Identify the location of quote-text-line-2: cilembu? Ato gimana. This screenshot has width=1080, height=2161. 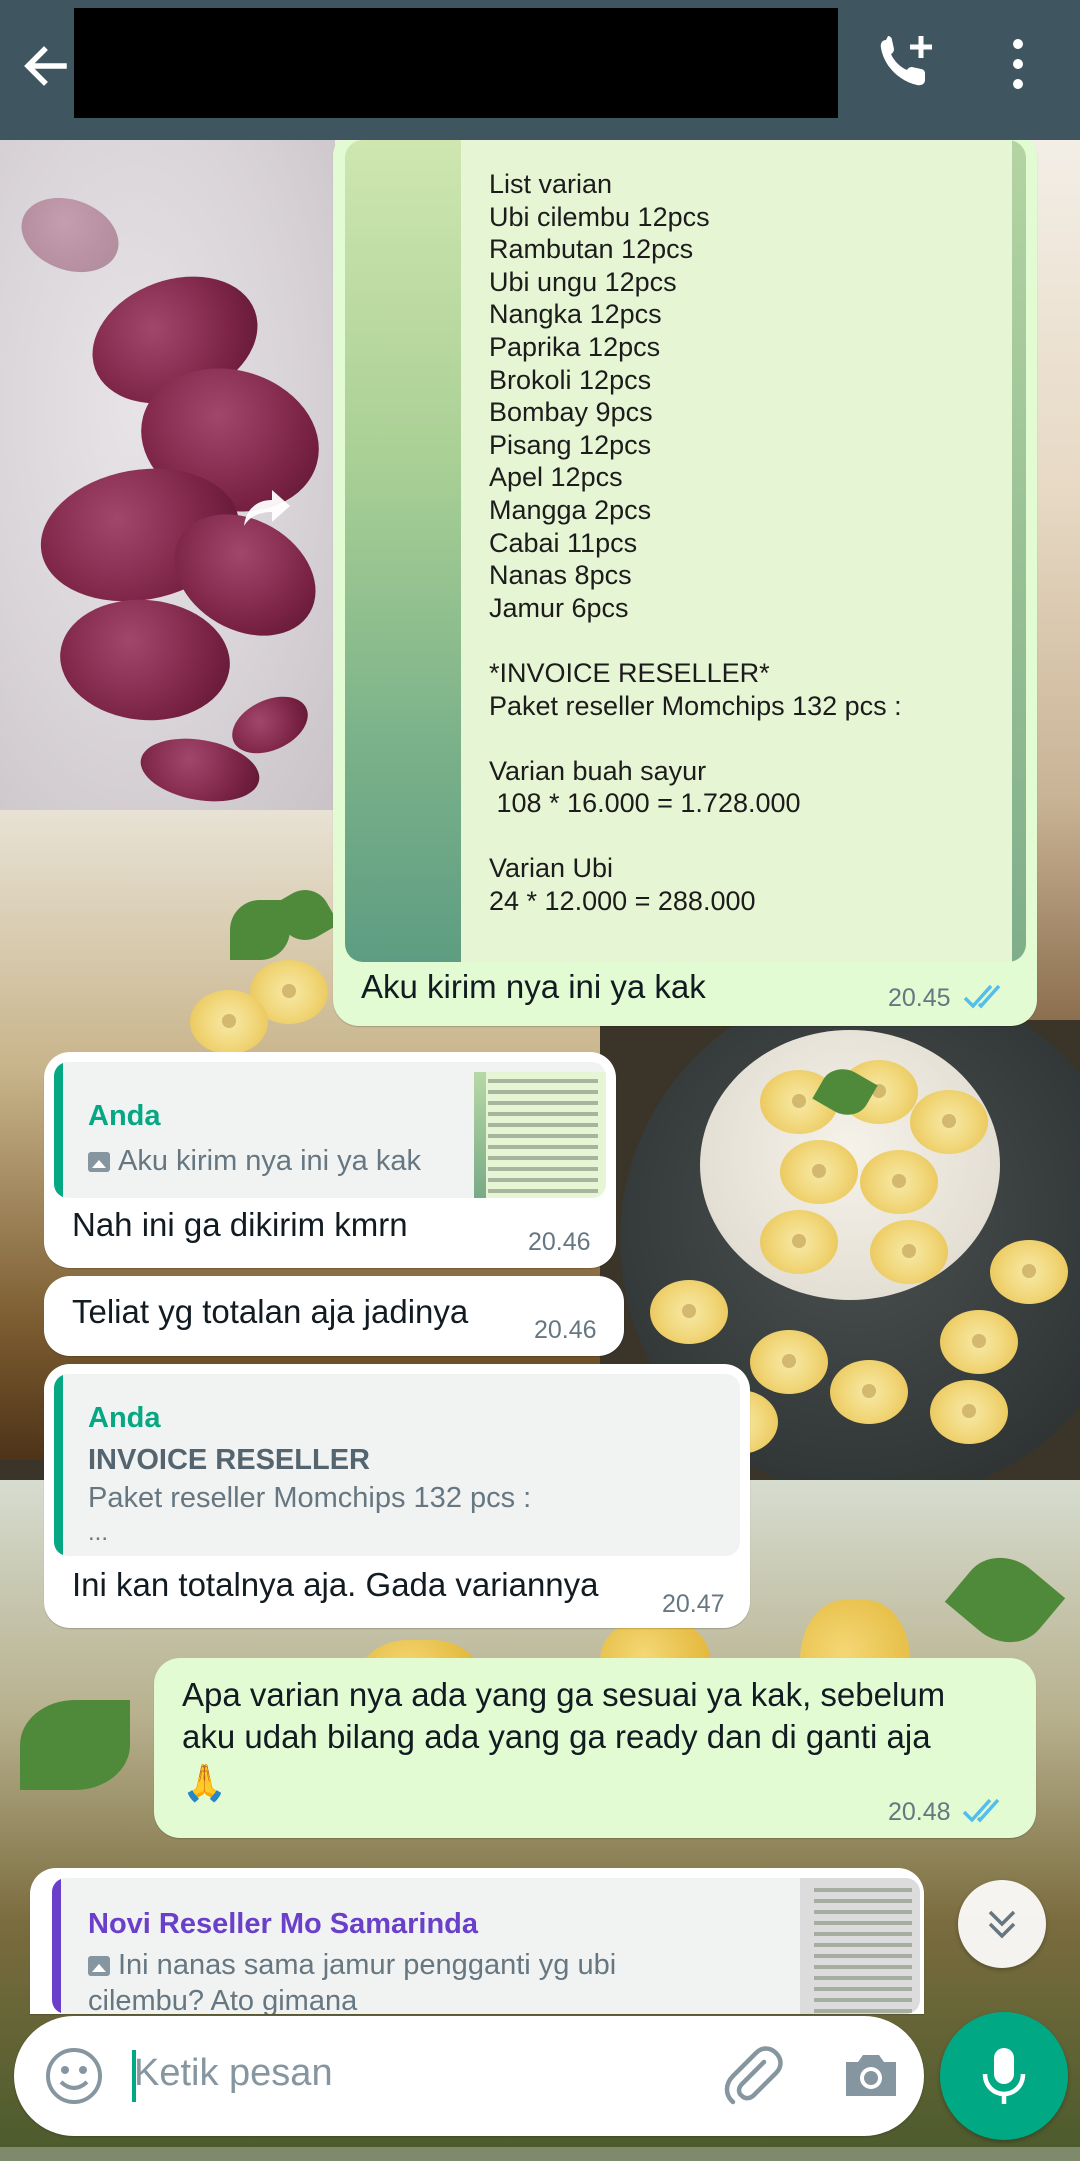
(223, 1999).